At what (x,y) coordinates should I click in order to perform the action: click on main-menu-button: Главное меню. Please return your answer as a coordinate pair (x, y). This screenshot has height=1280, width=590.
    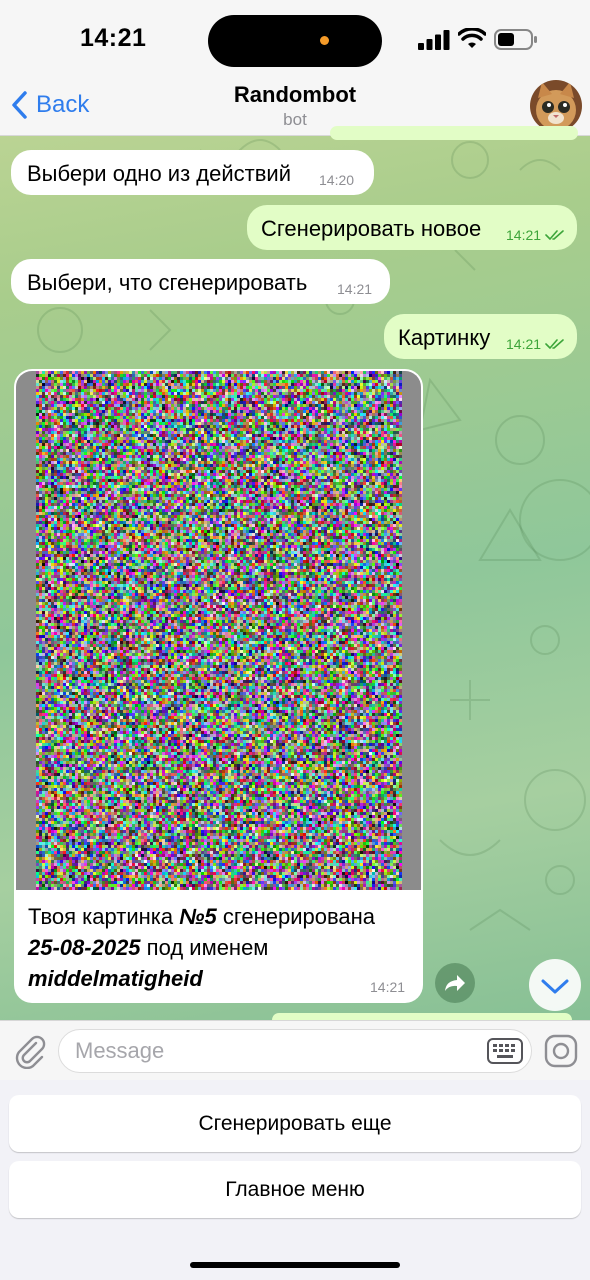
    Looking at the image, I should click on (295, 1189).